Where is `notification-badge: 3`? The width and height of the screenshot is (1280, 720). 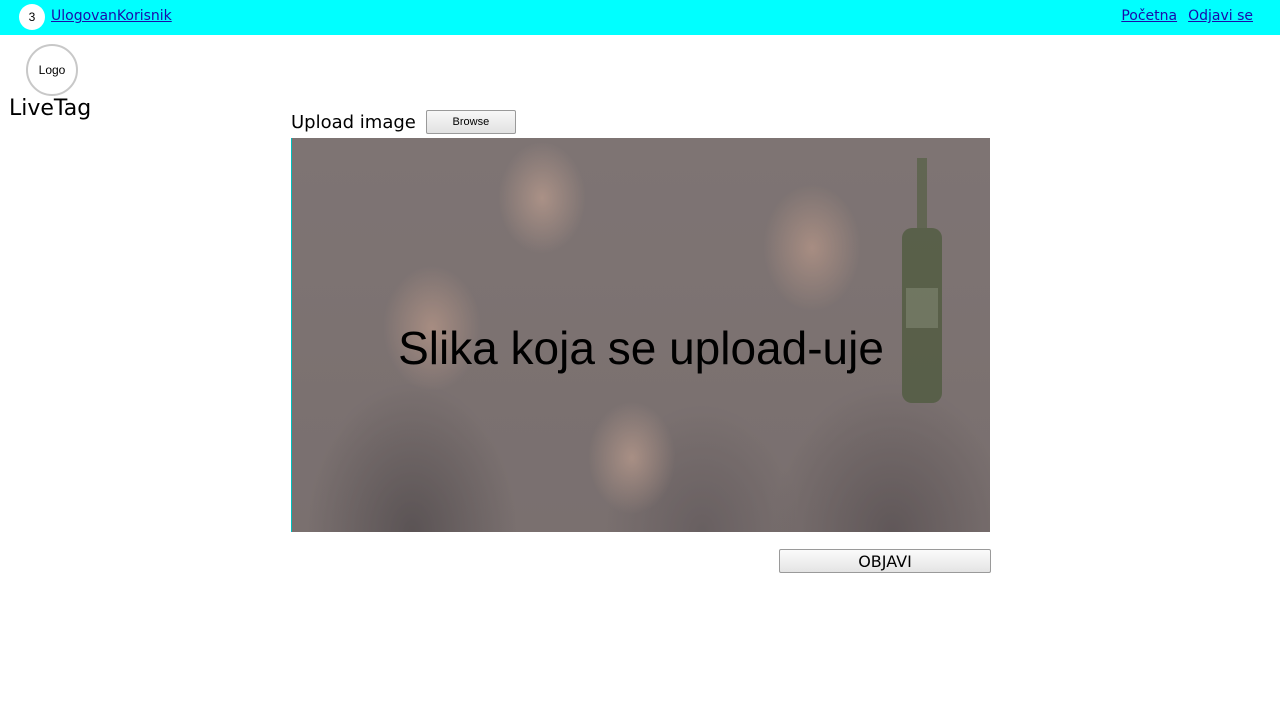 notification-badge: 3 is located at coordinates (32, 17).